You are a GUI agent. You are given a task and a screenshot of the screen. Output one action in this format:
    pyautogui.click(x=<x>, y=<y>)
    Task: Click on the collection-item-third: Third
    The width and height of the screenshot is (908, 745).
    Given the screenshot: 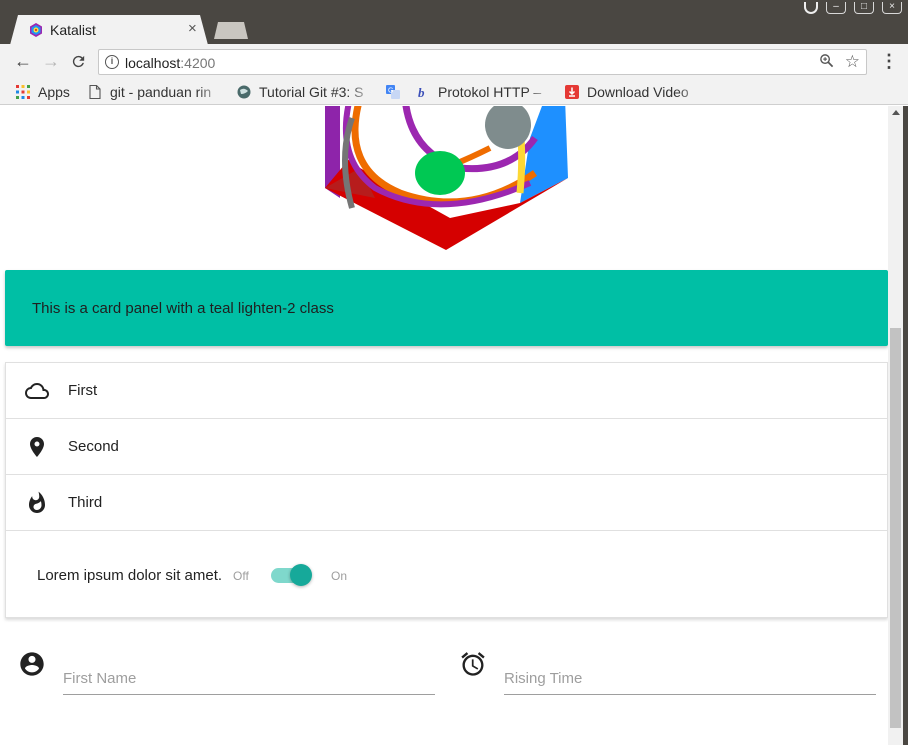 What is the action you would take?
    pyautogui.click(x=446, y=503)
    